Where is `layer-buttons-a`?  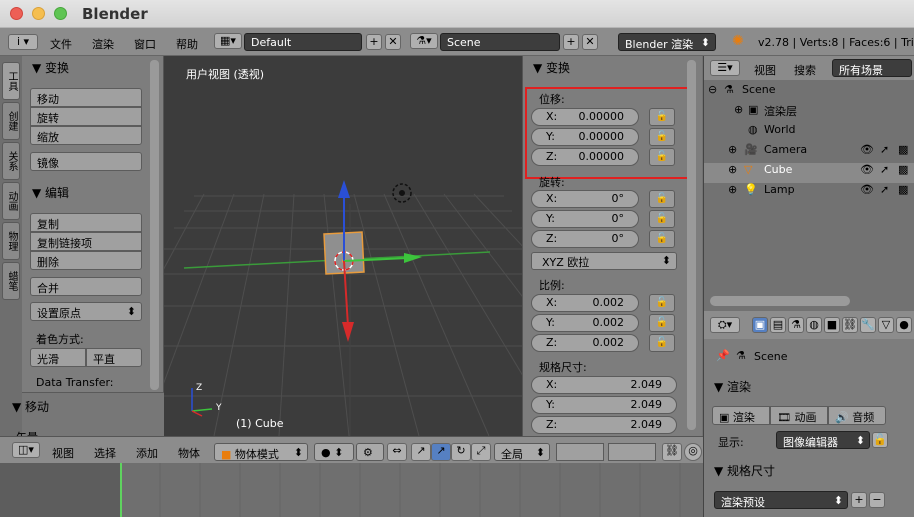
layer-buttons-a is located at coordinates (580, 452).